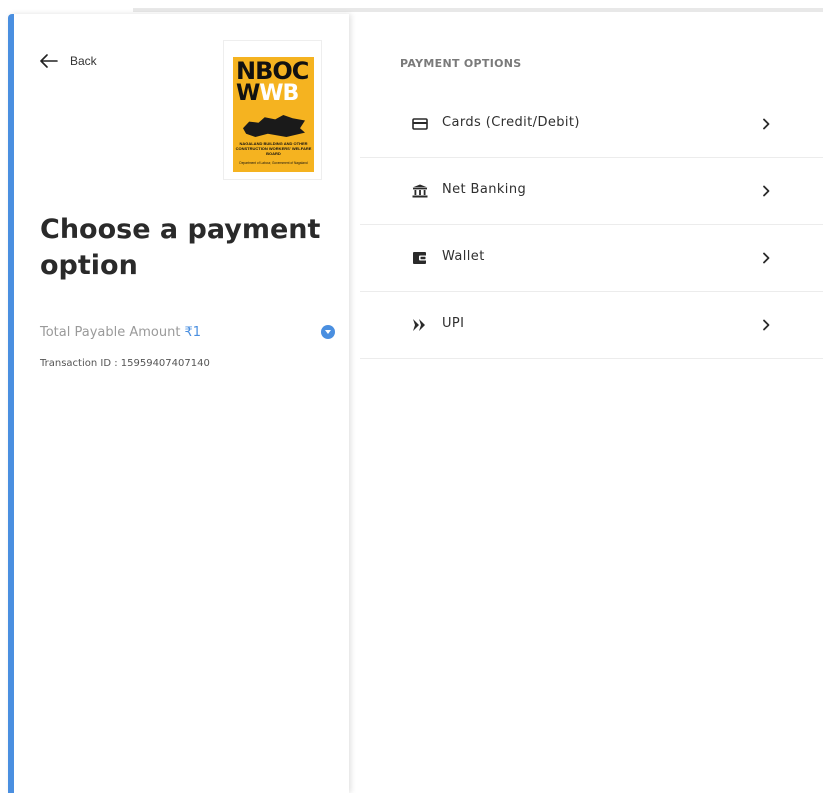  I want to click on top-strip, so click(478, 10).